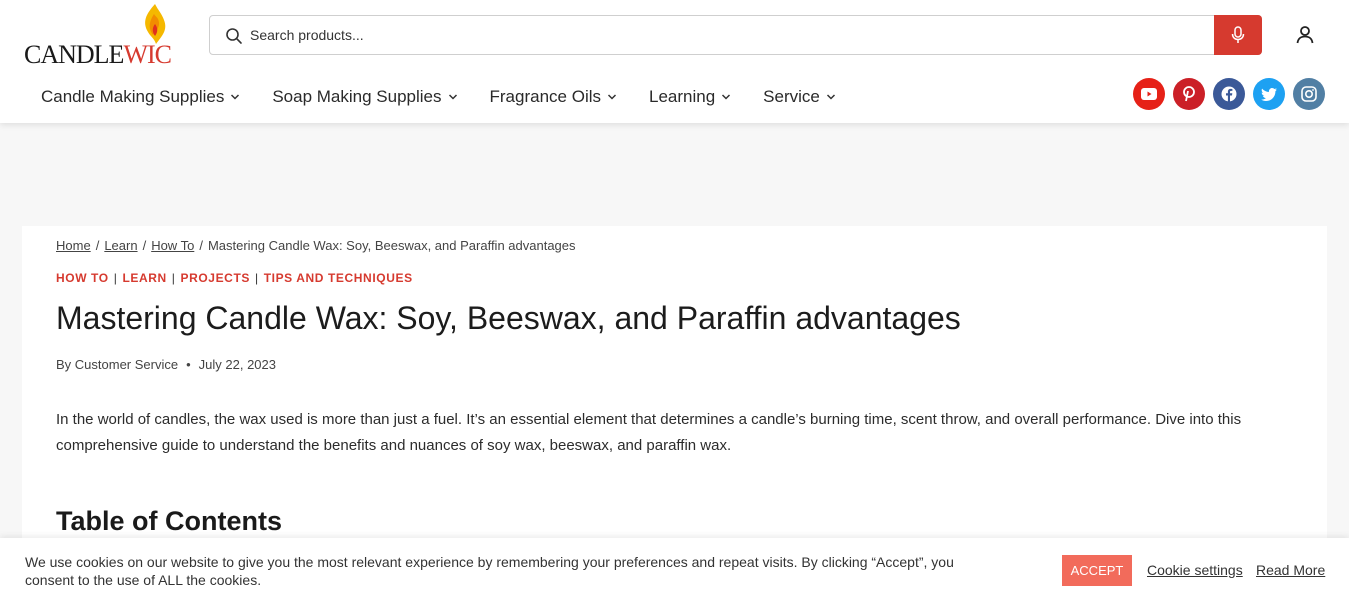 Image resolution: width=1349 pixels, height=596 pixels. I want to click on instagram-link, so click(1309, 94).